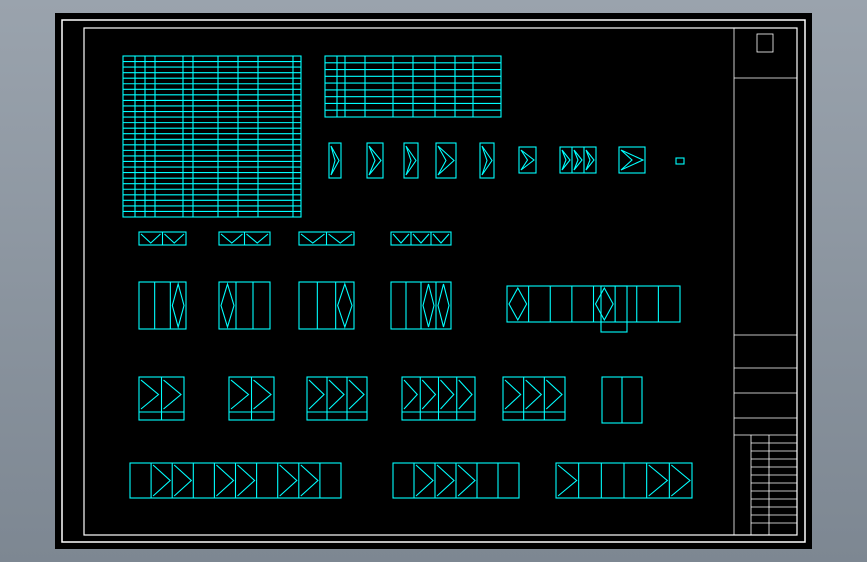 The height and width of the screenshot is (562, 867). I want to click on tiny-window-mark, so click(680, 161).